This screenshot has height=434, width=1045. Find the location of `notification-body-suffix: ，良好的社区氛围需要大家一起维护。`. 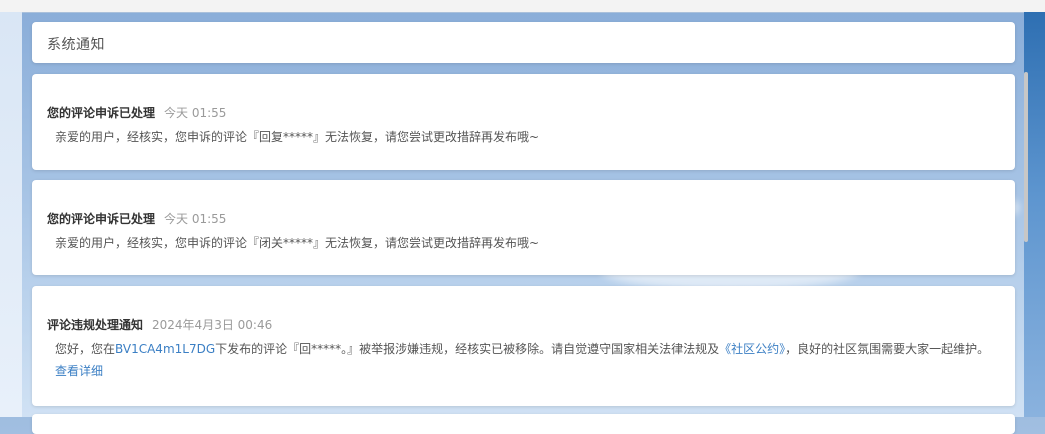

notification-body-suffix: ，良好的社区氛围需要大家一起维护。 is located at coordinates (887, 349).